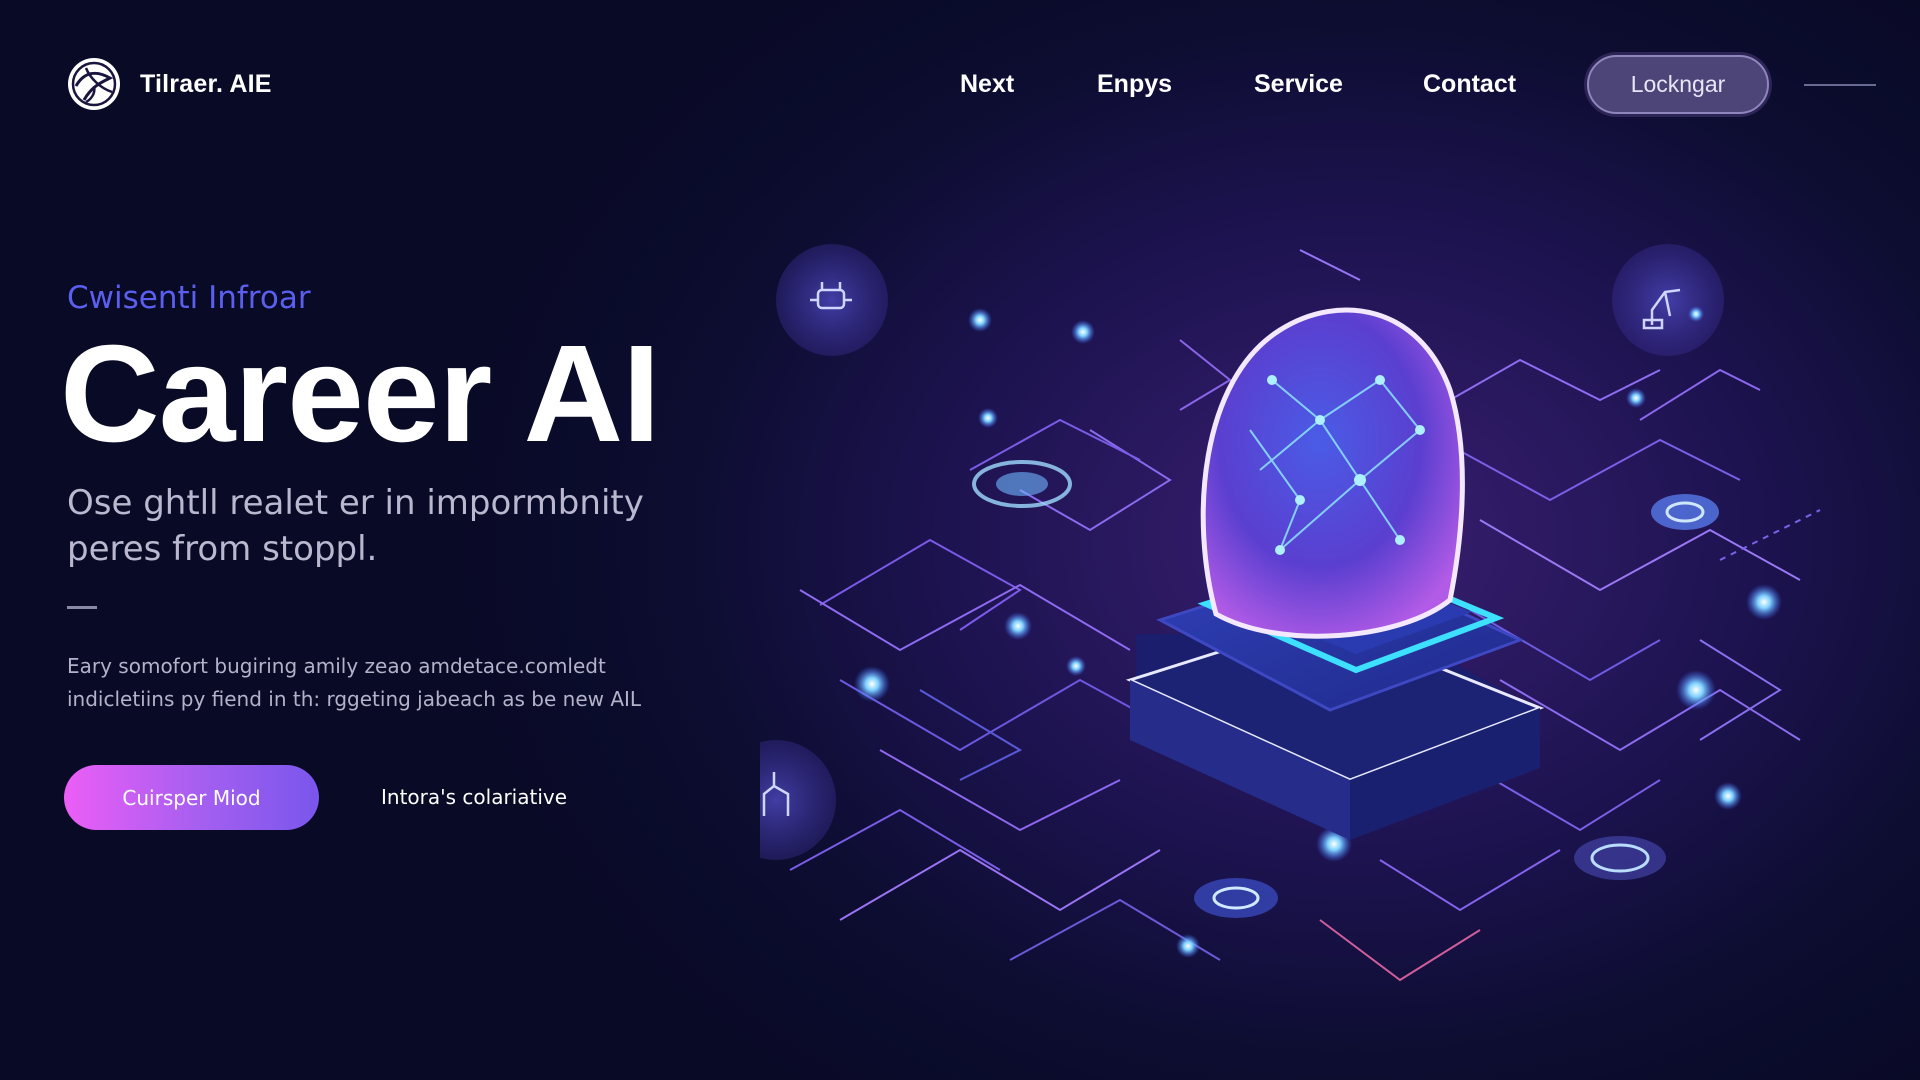 The image size is (1920, 1080). I want to click on divider, so click(82, 607).